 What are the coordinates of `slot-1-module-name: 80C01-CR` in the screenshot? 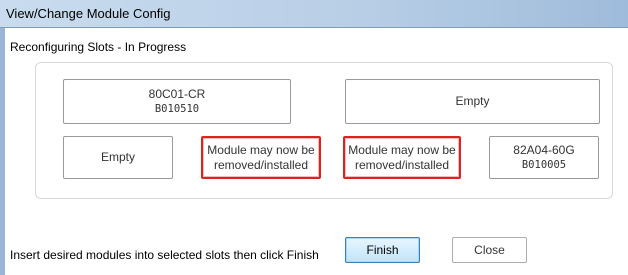 It's located at (177, 93).